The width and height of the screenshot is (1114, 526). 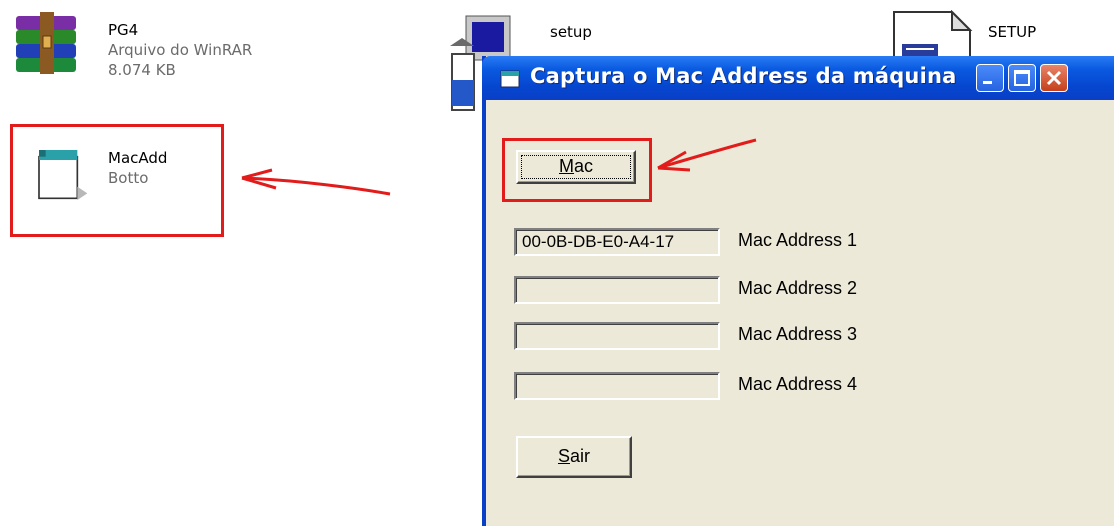 I want to click on focus-ring, so click(x=576, y=167).